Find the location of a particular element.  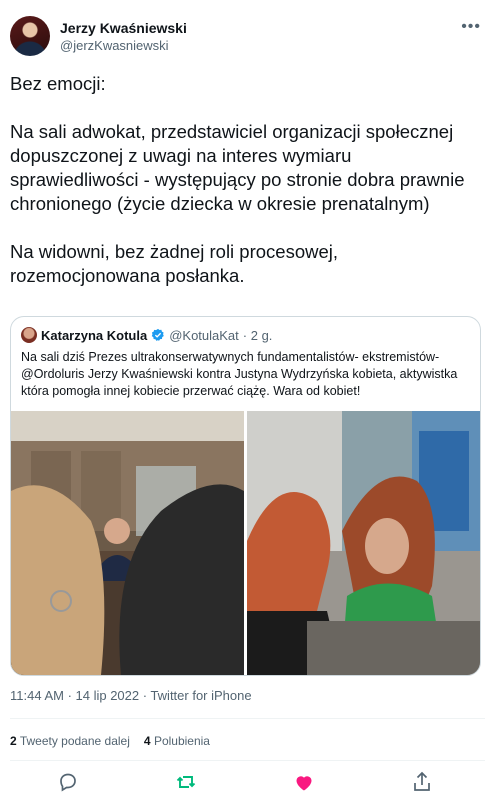

verified-badge-icon is located at coordinates (157, 334).